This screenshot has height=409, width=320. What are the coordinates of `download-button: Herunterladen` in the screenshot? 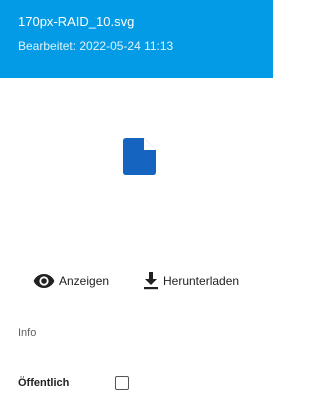 It's located at (191, 281).